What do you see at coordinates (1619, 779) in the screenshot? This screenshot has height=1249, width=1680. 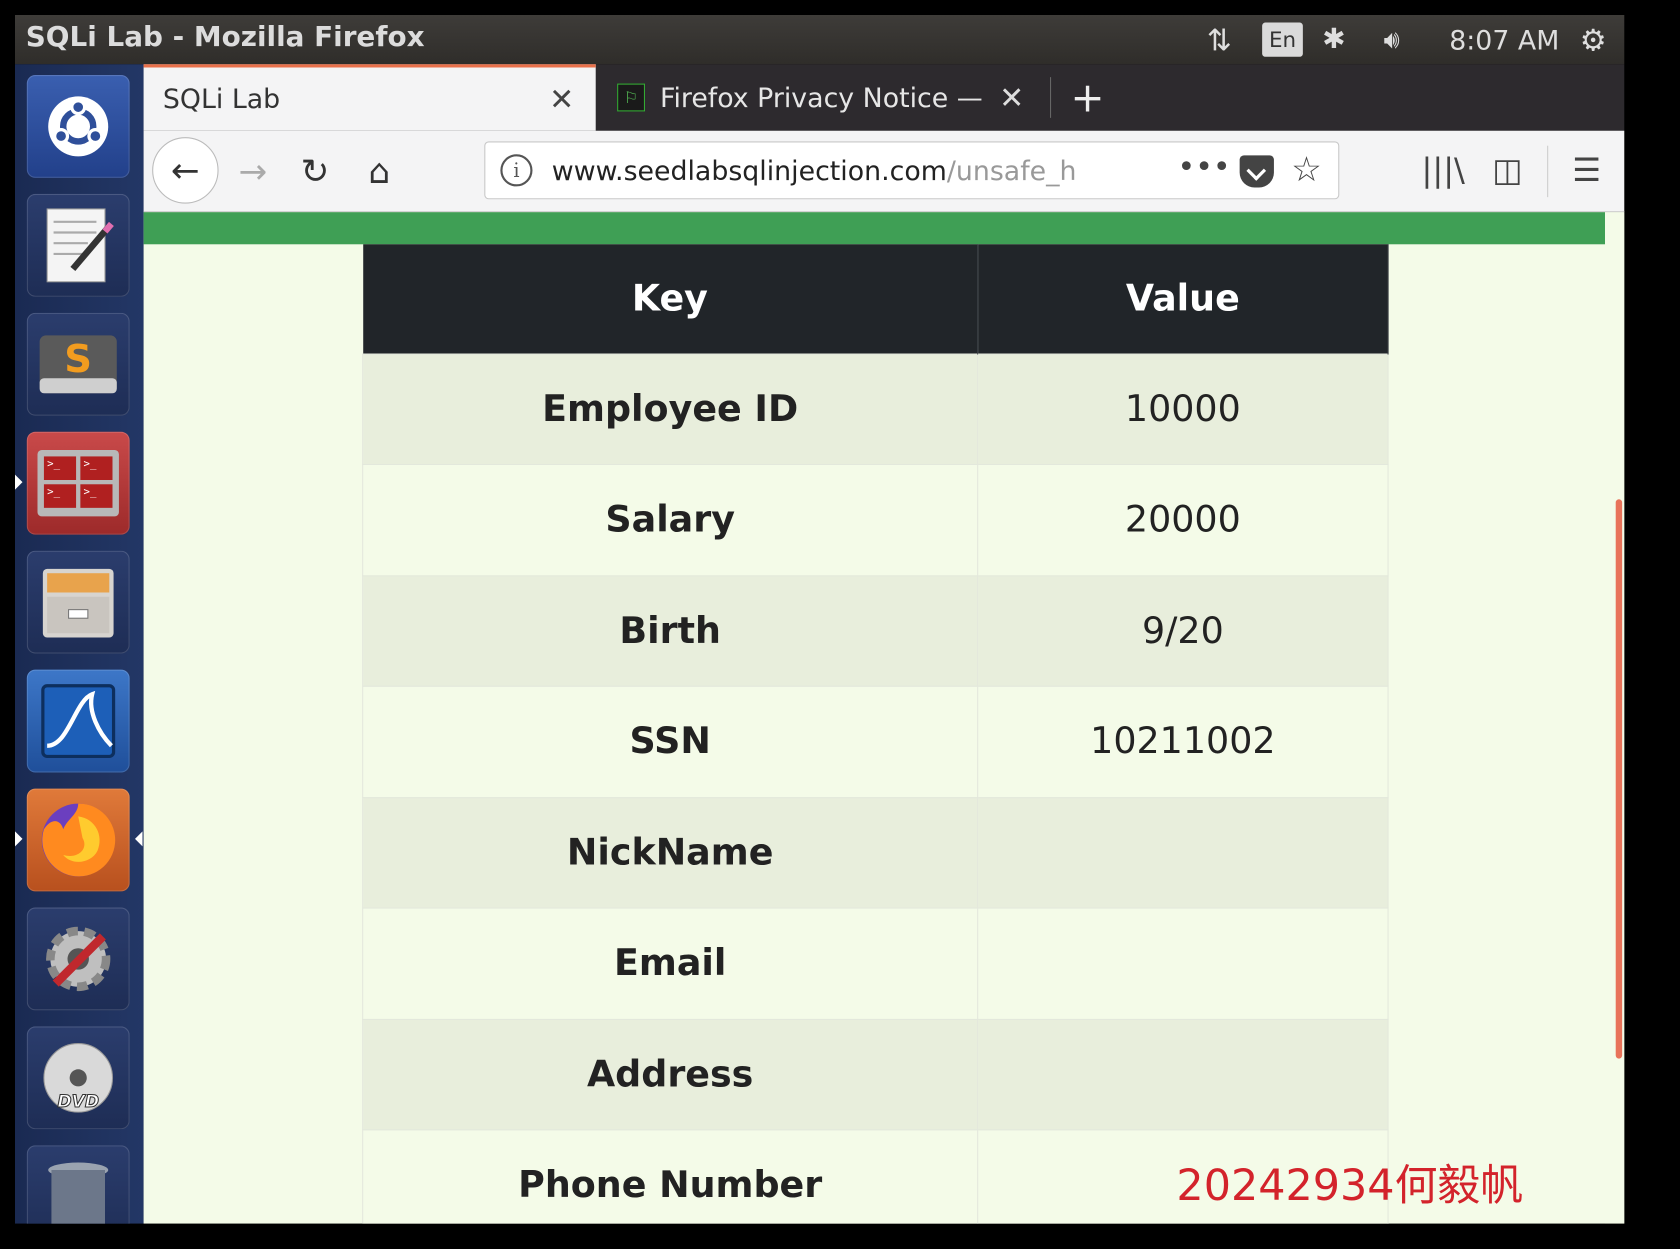 I see `scrollbar-thumb` at bounding box center [1619, 779].